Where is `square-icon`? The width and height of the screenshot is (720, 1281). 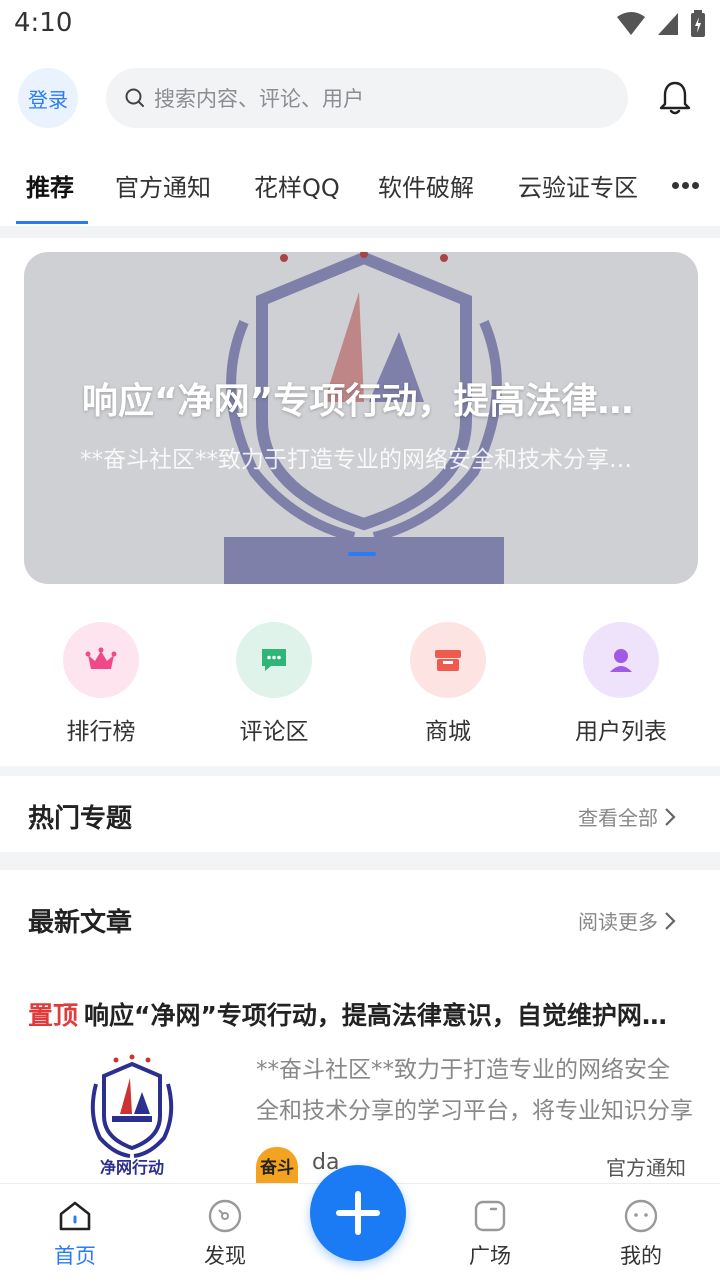 square-icon is located at coordinates (490, 1216).